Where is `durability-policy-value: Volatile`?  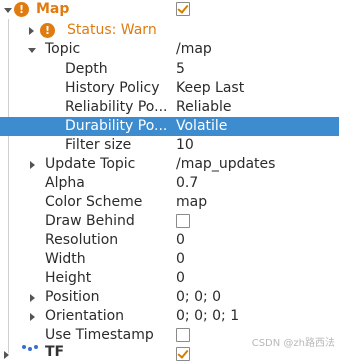
durability-policy-value: Volatile is located at coordinates (201, 126).